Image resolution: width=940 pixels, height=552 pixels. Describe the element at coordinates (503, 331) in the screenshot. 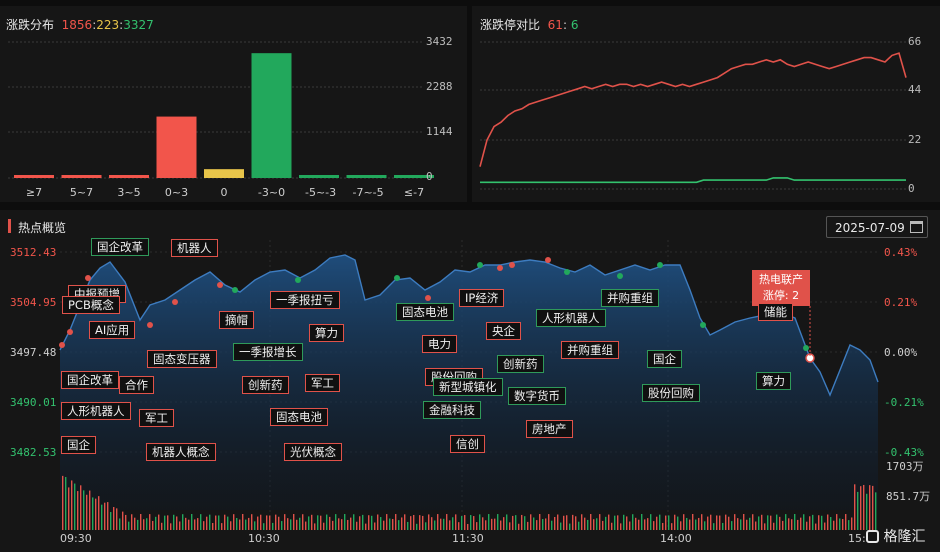

I see `concept-tag: 央企` at that location.